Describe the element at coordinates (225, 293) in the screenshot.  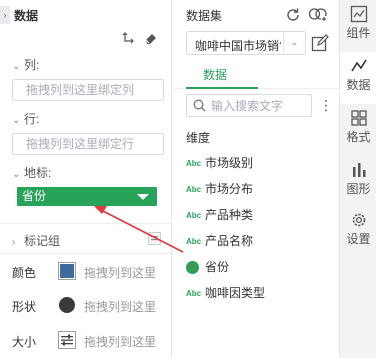
I see `field-item: Abc 咖啡因类型` at that location.